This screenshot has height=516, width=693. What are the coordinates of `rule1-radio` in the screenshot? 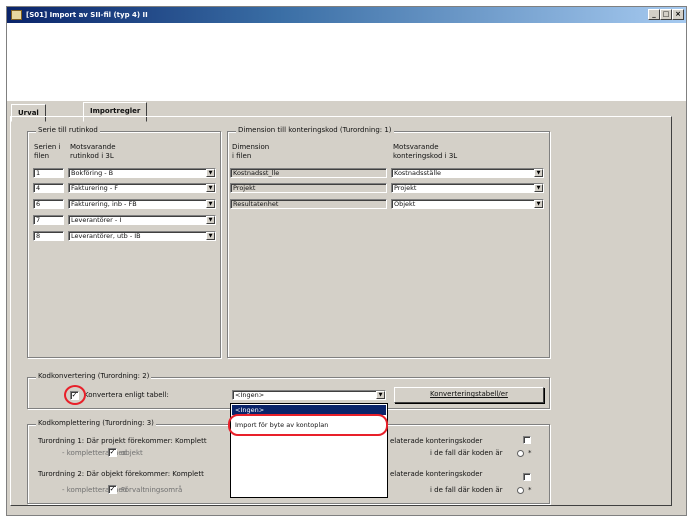 It's located at (520, 453).